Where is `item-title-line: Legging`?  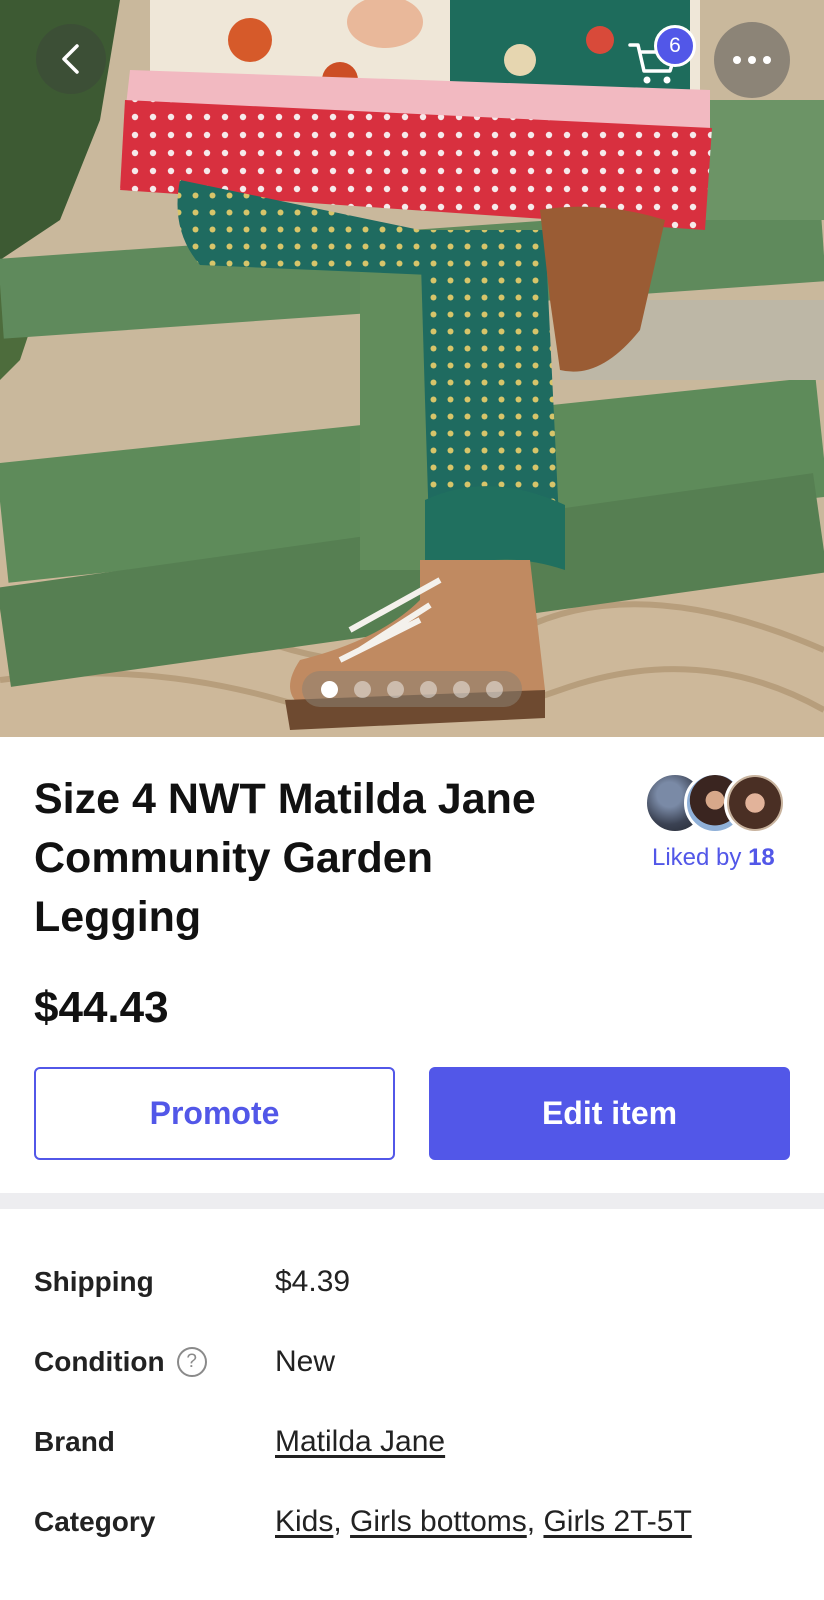
item-title-line: Legging is located at coordinates (118, 917).